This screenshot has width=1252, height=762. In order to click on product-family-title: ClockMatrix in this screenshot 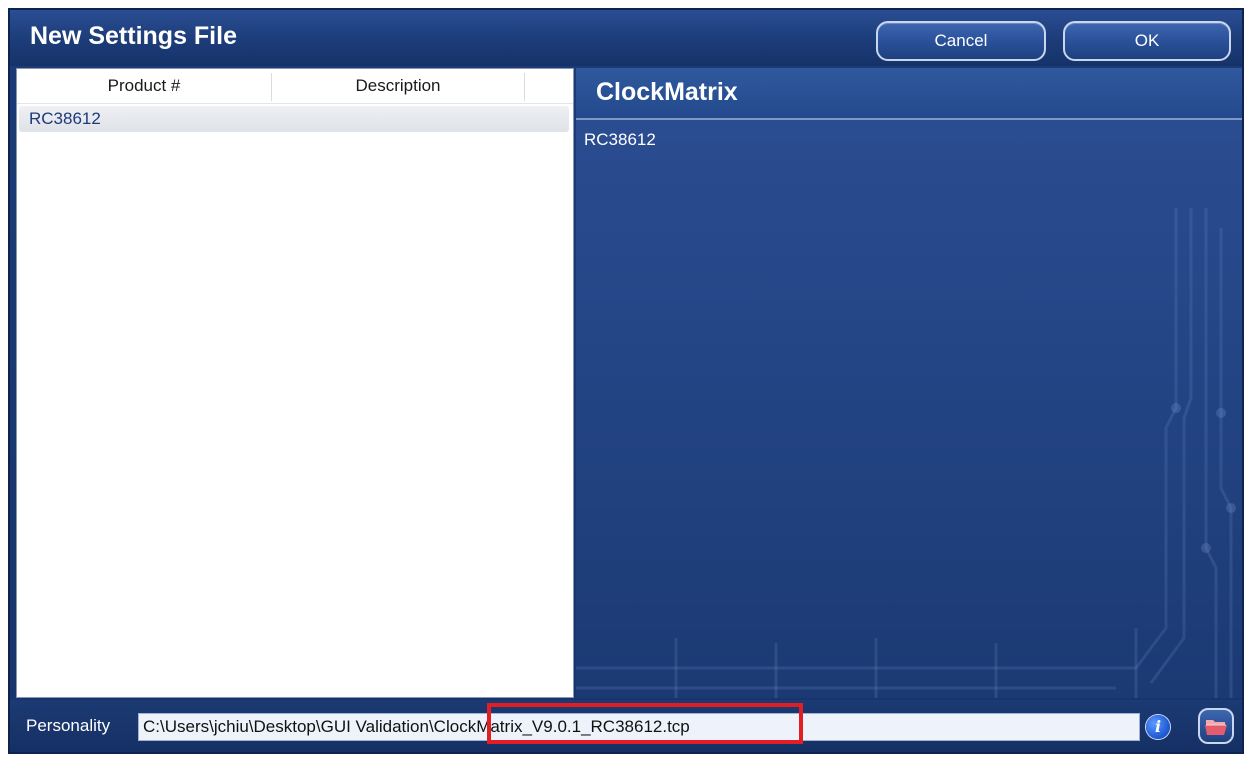, I will do `click(667, 92)`.